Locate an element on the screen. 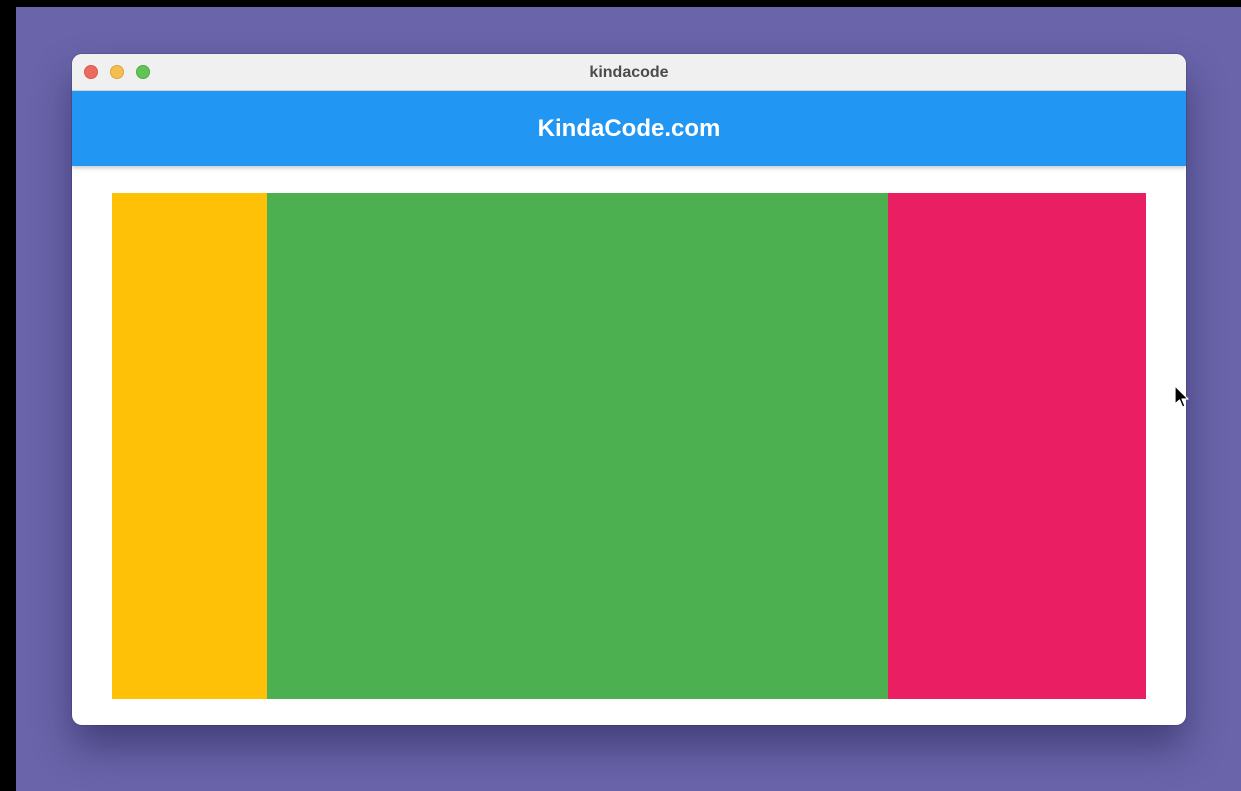  app-bar-title: KindaCode.com is located at coordinates (629, 128).